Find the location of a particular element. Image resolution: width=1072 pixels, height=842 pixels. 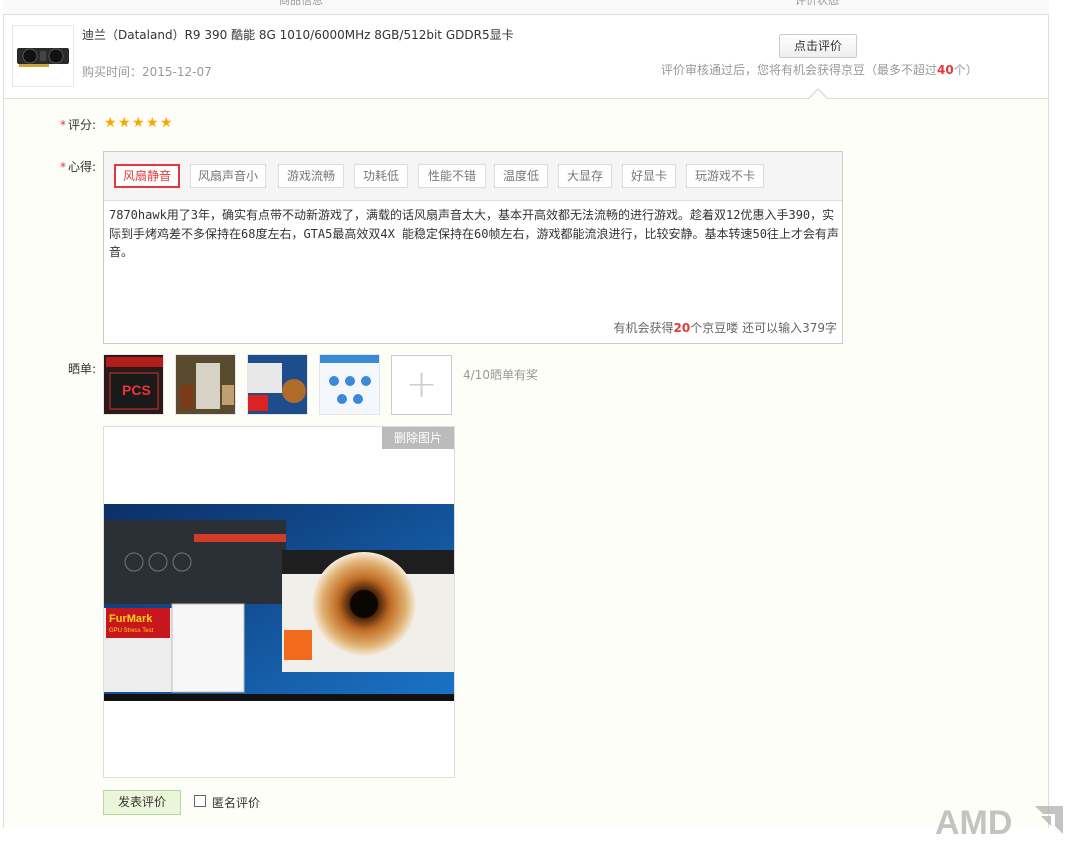

counter-suffix: 字 is located at coordinates (830, 328).